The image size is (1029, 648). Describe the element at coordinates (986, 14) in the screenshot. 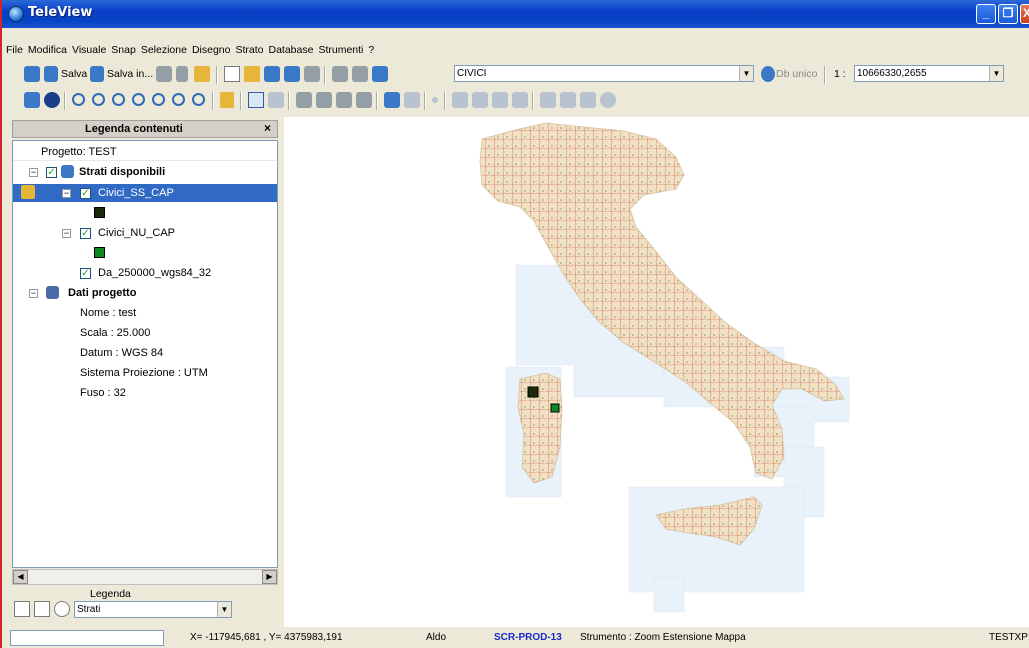

I see `minimize-button: _` at that location.